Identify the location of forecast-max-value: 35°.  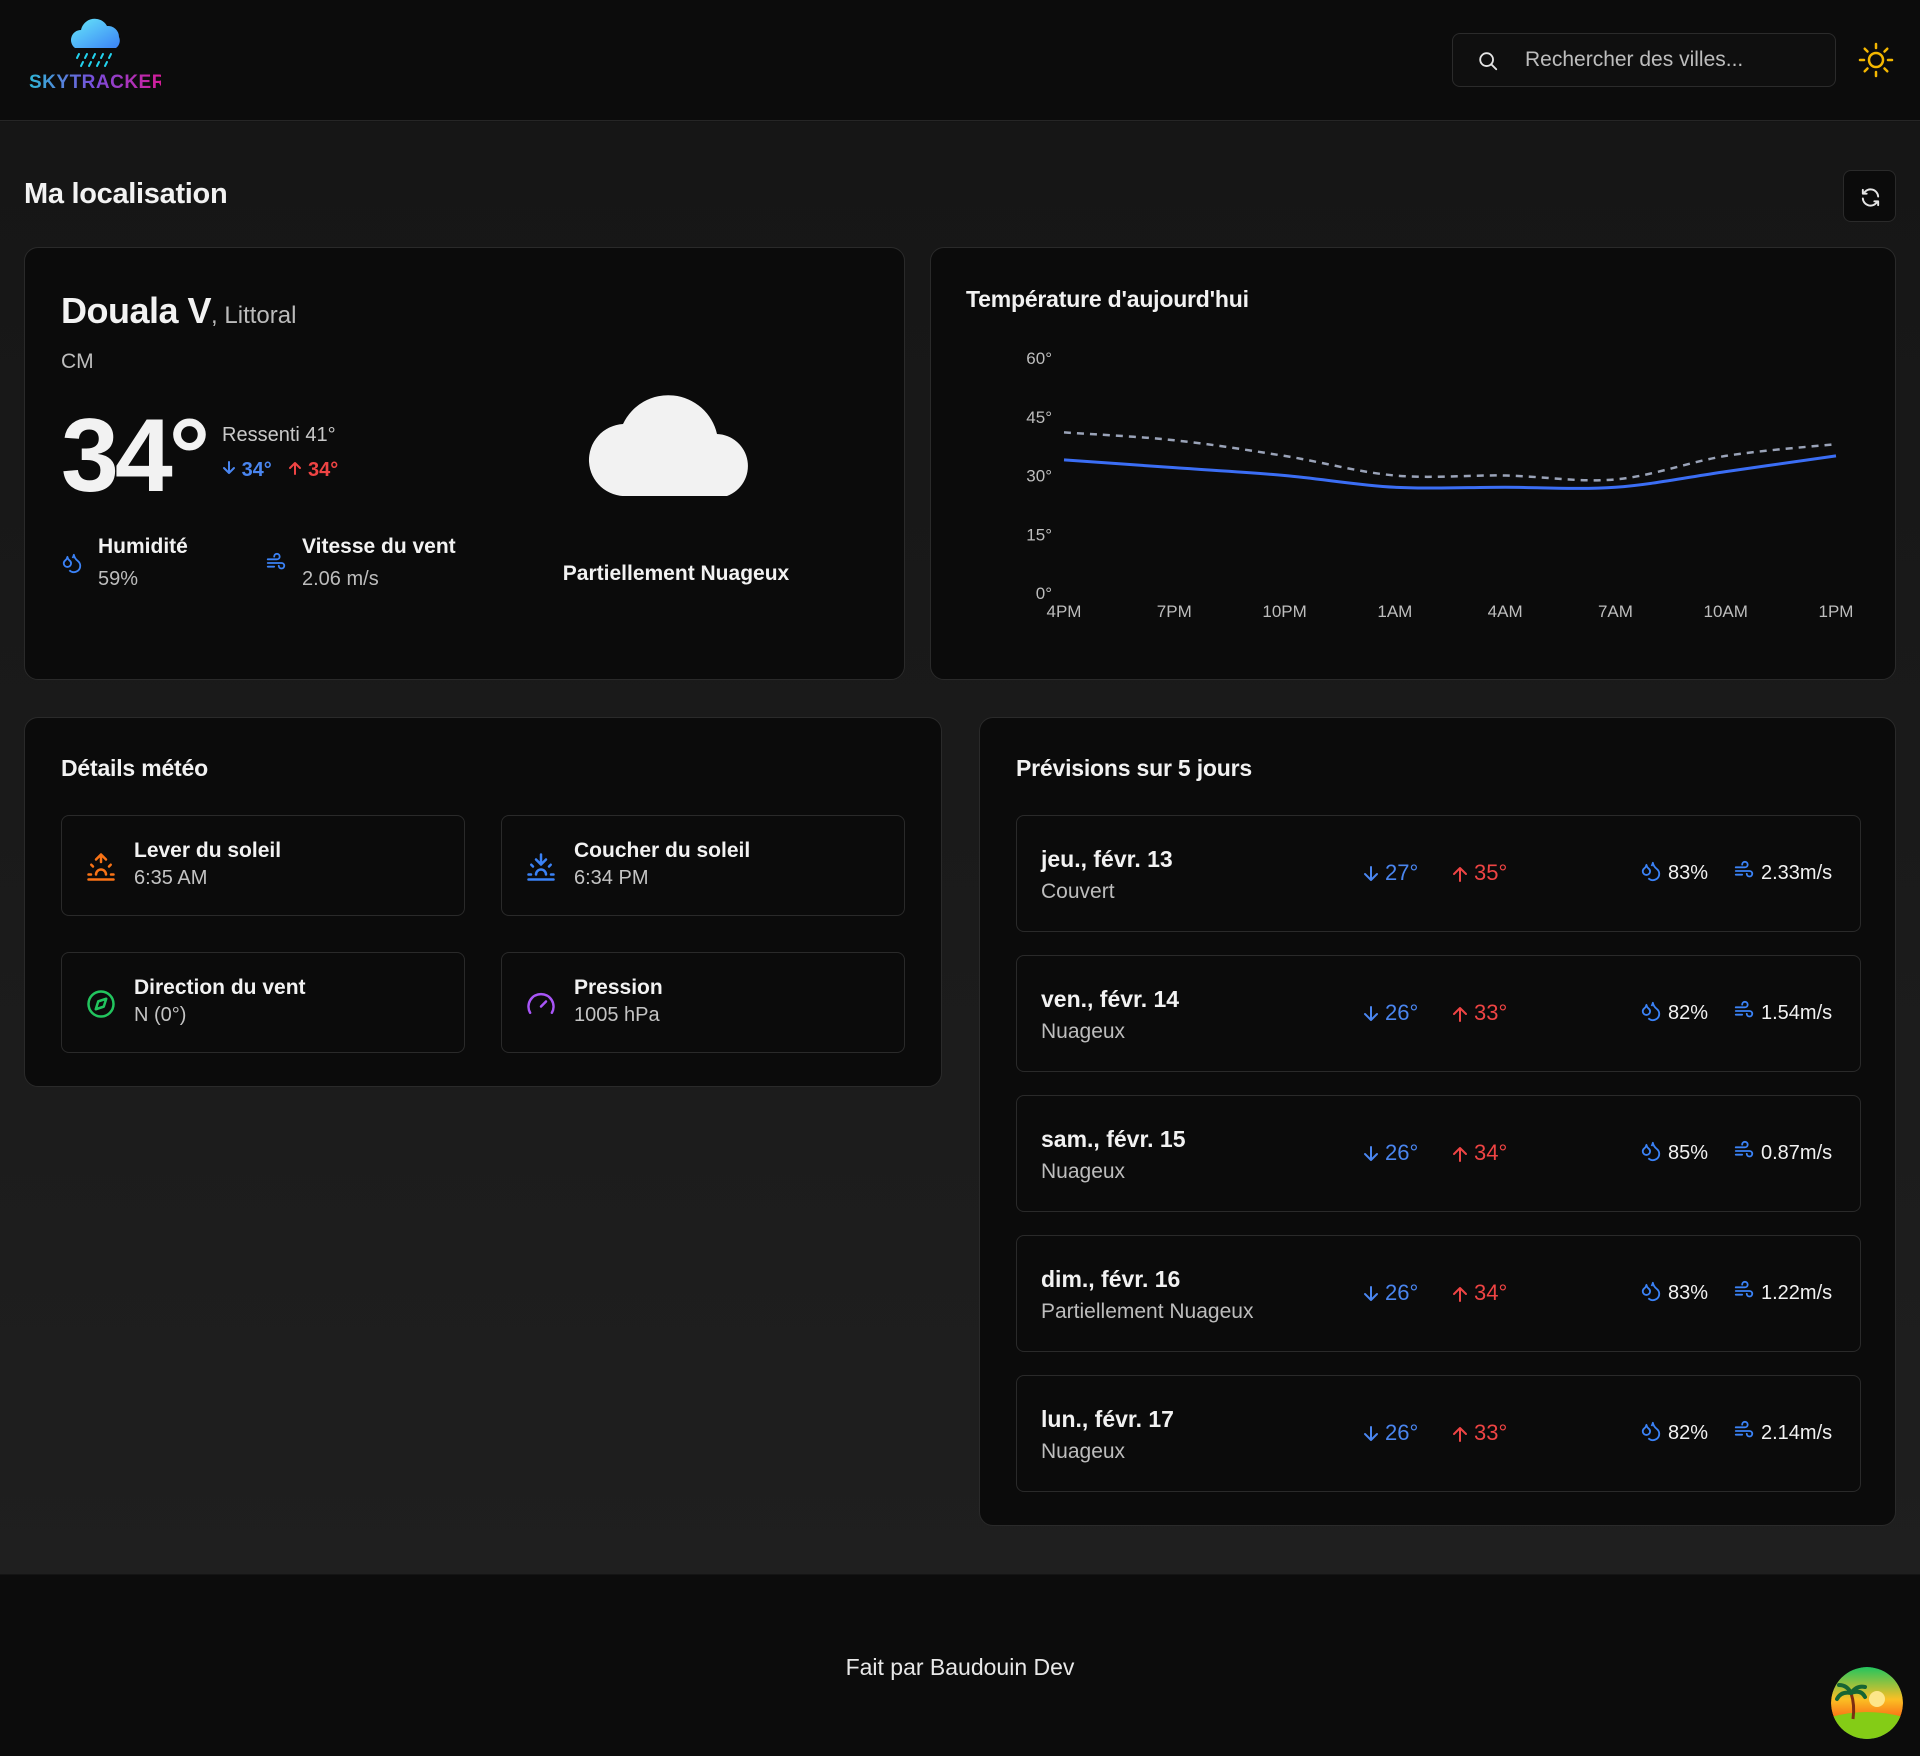
(1491, 872).